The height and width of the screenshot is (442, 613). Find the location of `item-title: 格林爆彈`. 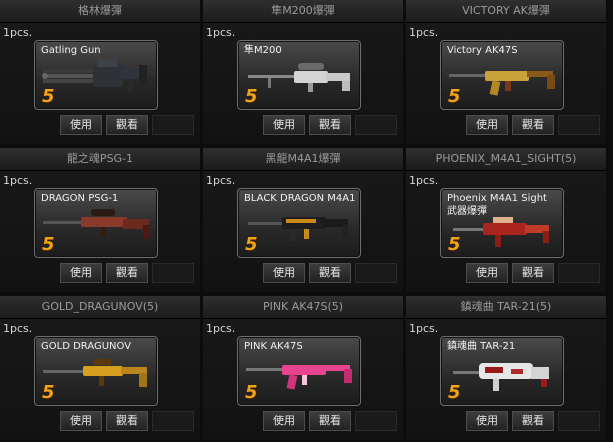

item-title: 格林爆彈 is located at coordinates (100, 11).